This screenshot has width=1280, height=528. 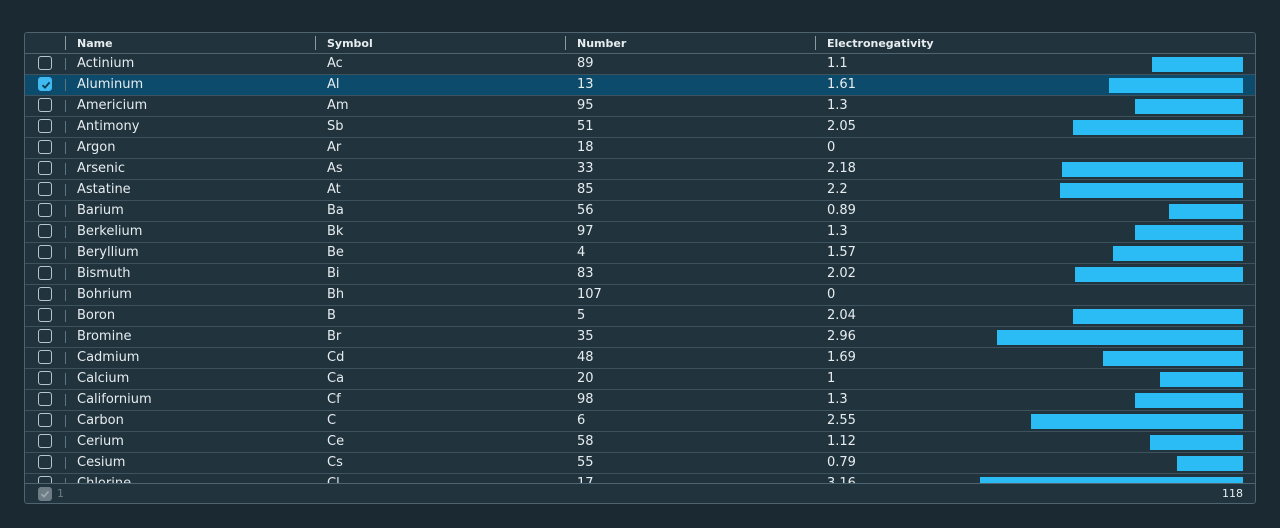 What do you see at coordinates (640, 106) in the screenshot?
I see `table-row: Americium Am 95 1.3` at bounding box center [640, 106].